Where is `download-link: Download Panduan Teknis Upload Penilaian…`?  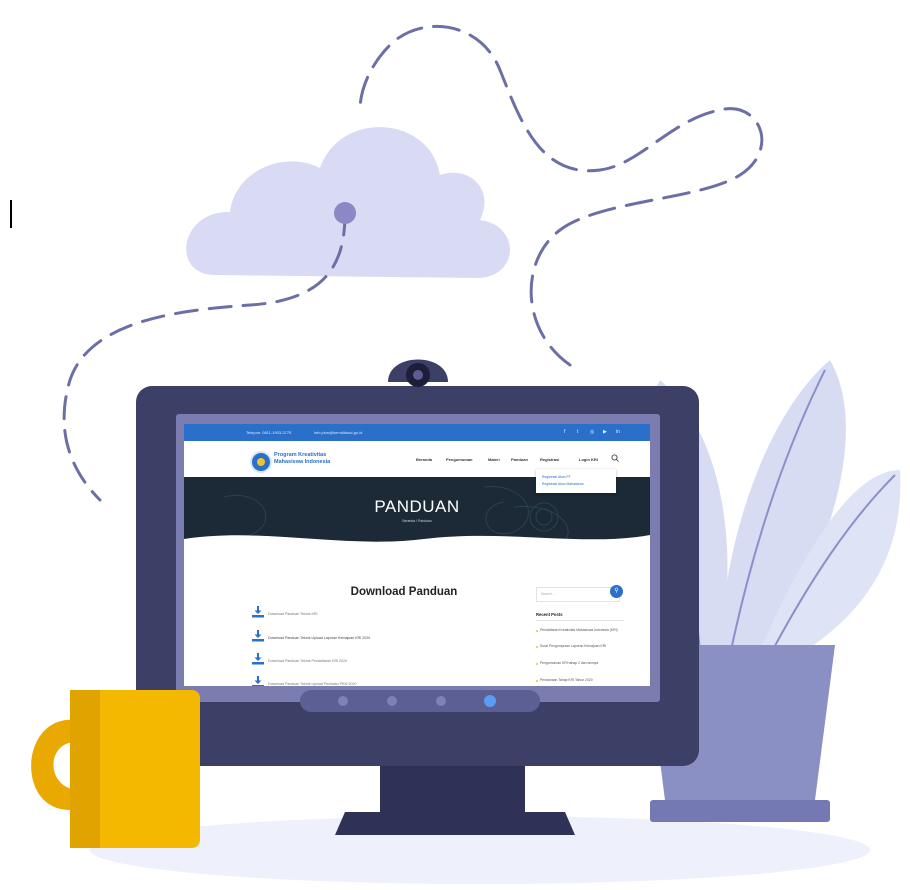
download-link: Download Panduan Teknis Upload Penilaian… is located at coordinates (312, 684).